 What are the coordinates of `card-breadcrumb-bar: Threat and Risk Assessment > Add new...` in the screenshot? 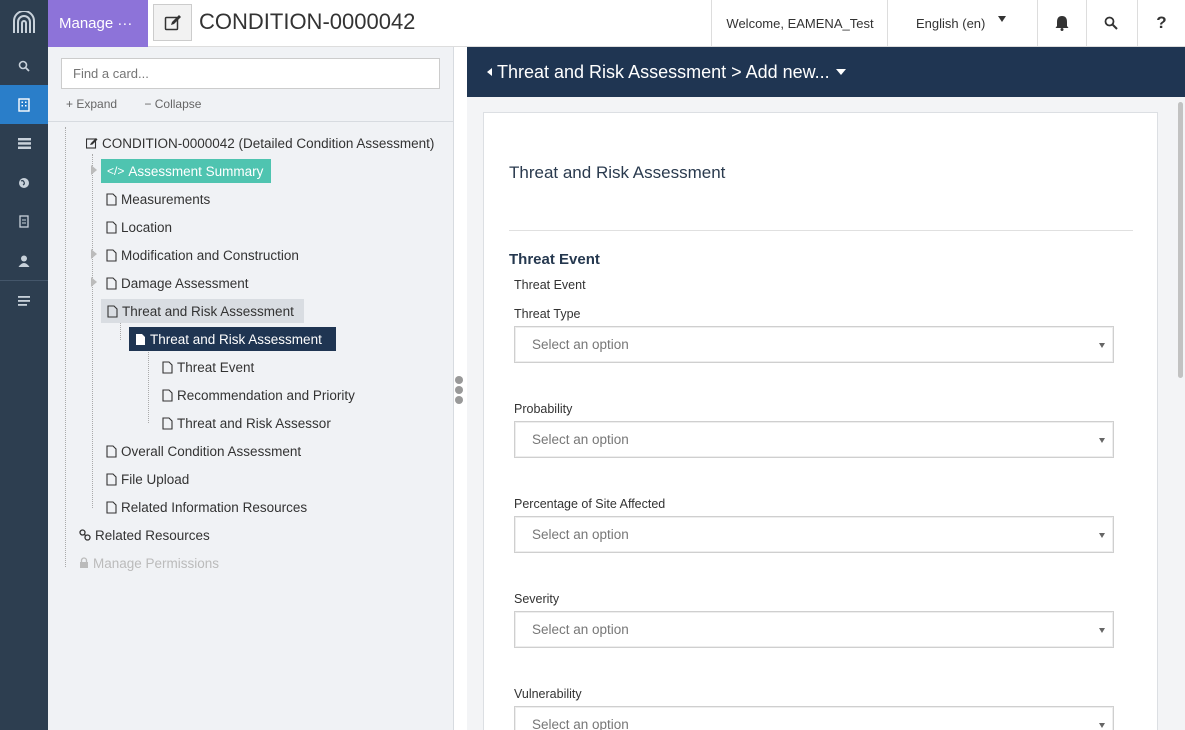 It's located at (826, 72).